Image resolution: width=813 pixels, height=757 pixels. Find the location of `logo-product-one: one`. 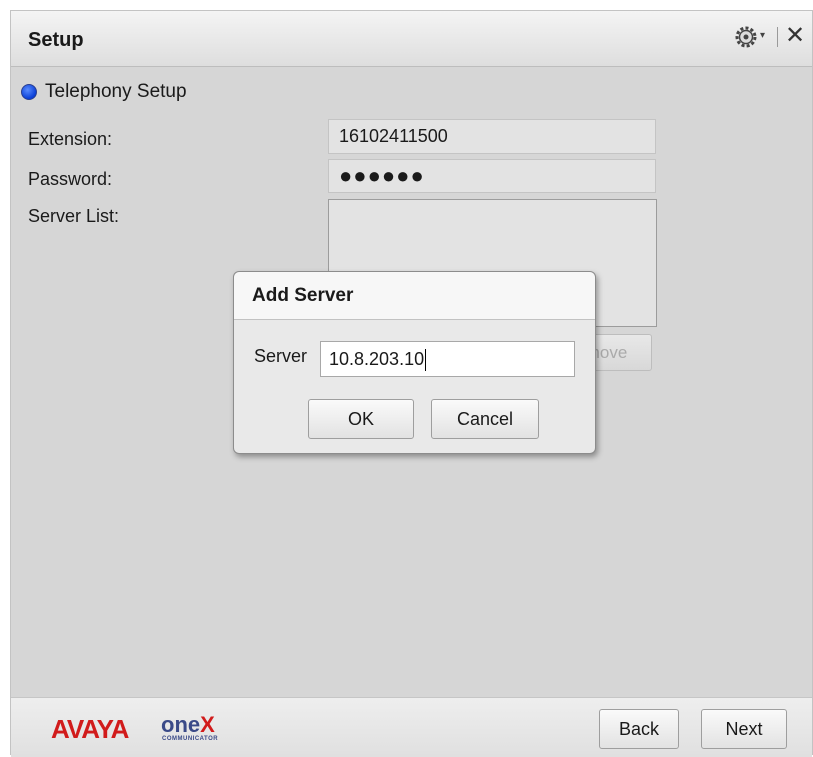

logo-product-one: one is located at coordinates (181, 724).